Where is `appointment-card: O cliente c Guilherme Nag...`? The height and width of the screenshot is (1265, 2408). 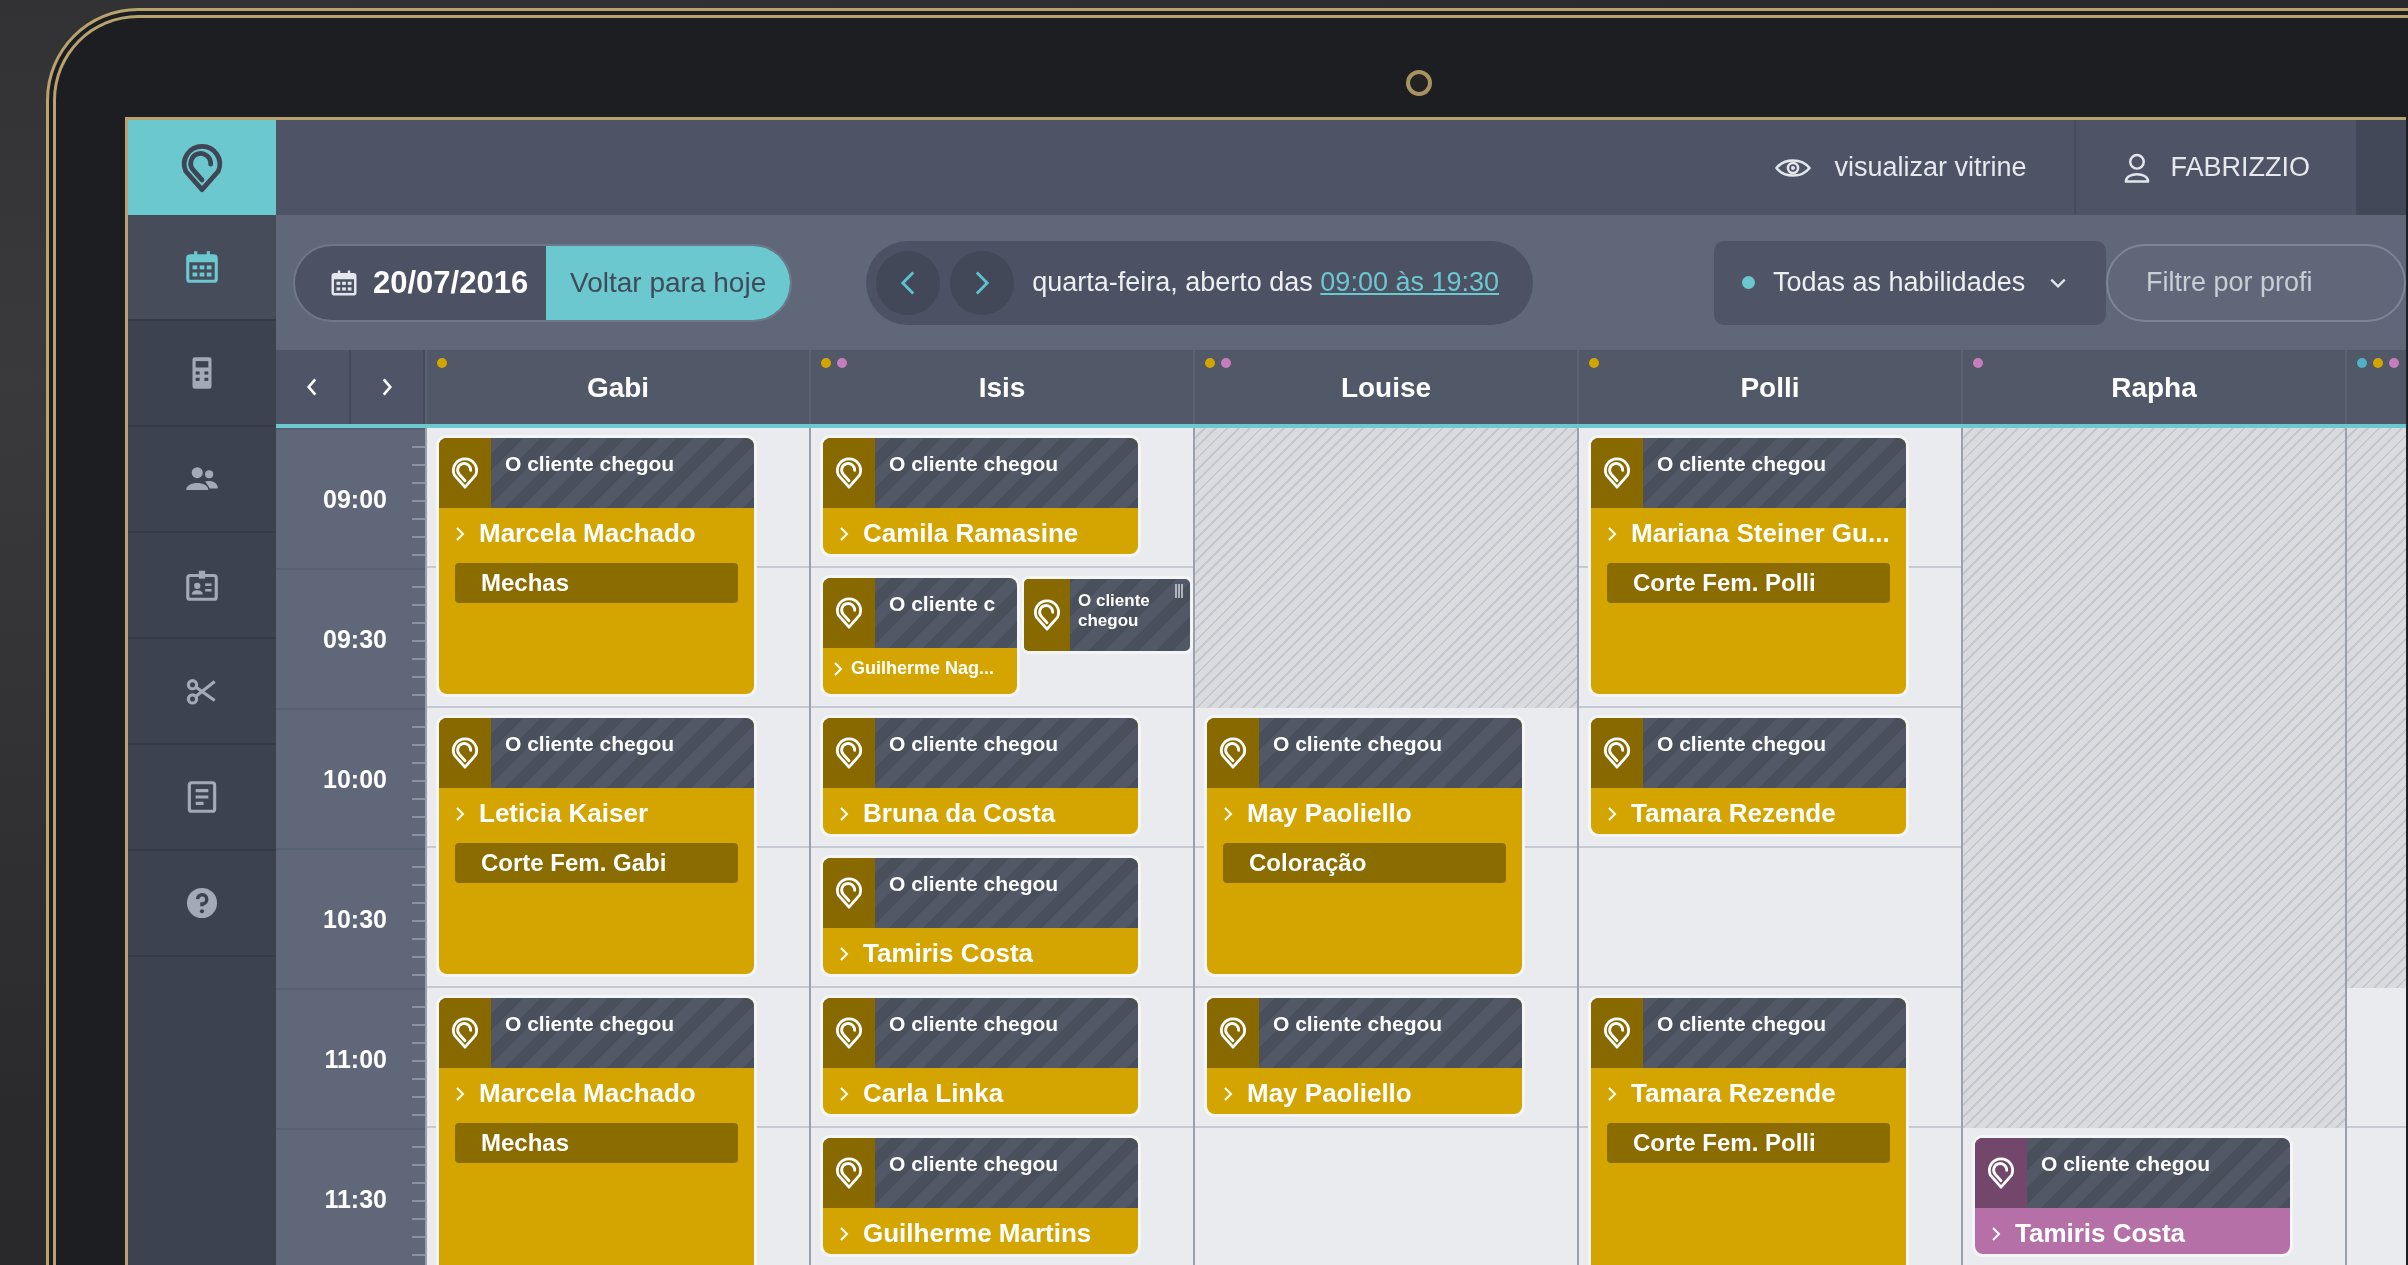
appointment-card: O cliente c Guilherme Nag... is located at coordinates (920, 636).